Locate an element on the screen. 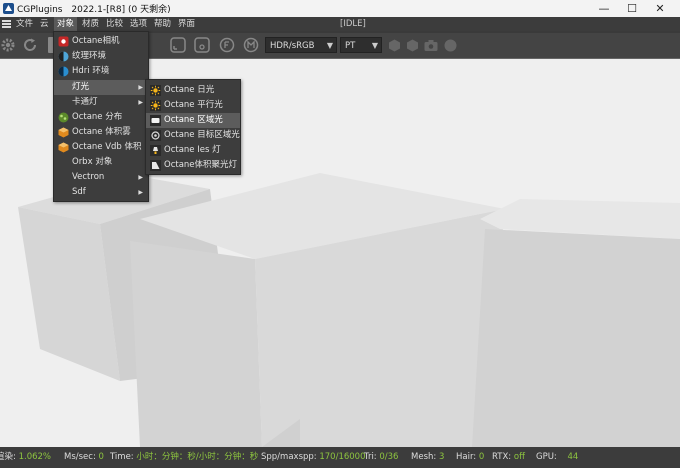  window-title: CGPlugins 2022.1-[R8] (0 天剩余) is located at coordinates (97, 8).